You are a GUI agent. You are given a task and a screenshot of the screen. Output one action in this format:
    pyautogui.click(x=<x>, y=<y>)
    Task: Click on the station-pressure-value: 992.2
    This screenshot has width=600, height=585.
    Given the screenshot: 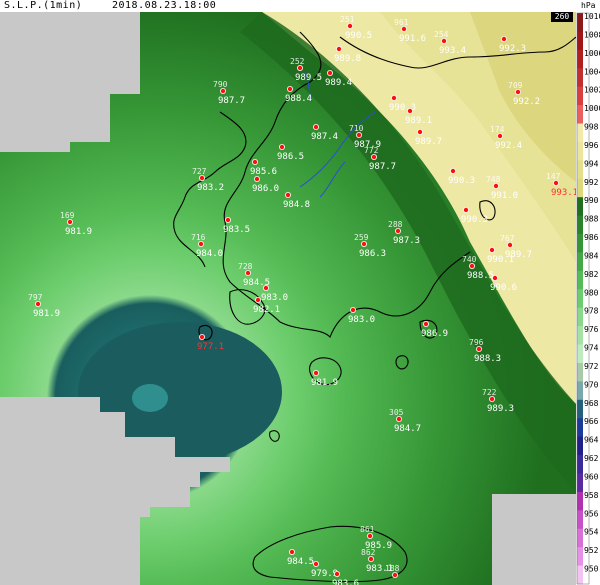 What is the action you would take?
    pyautogui.click(x=526, y=102)
    